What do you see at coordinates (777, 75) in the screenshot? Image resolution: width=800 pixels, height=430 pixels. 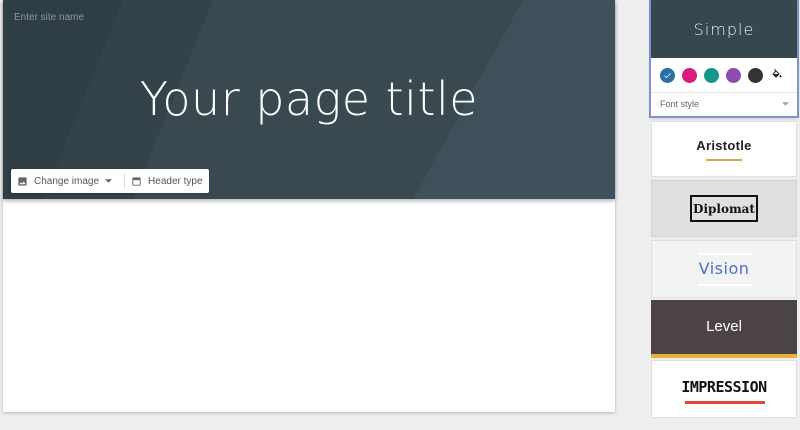 I see `fill-color-icon` at bounding box center [777, 75].